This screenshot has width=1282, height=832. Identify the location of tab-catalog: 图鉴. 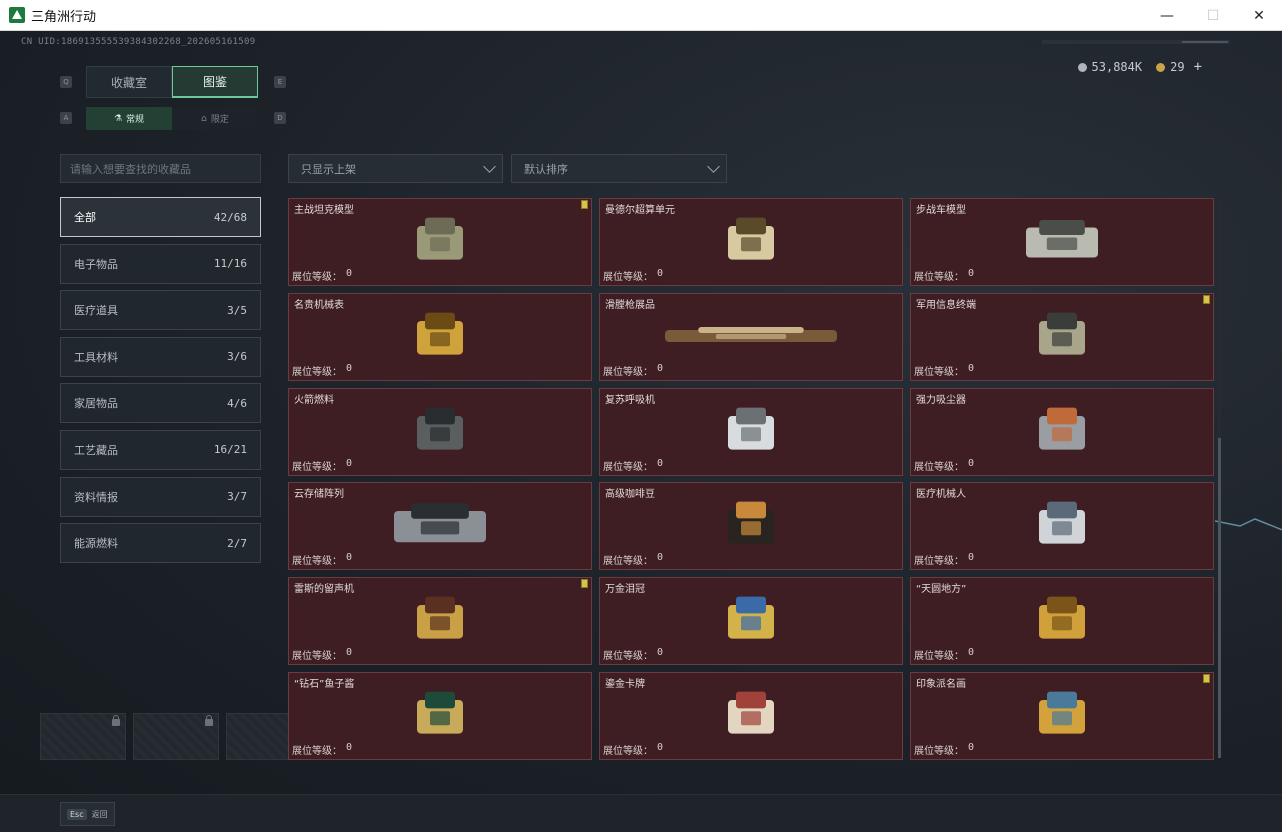
(215, 82).